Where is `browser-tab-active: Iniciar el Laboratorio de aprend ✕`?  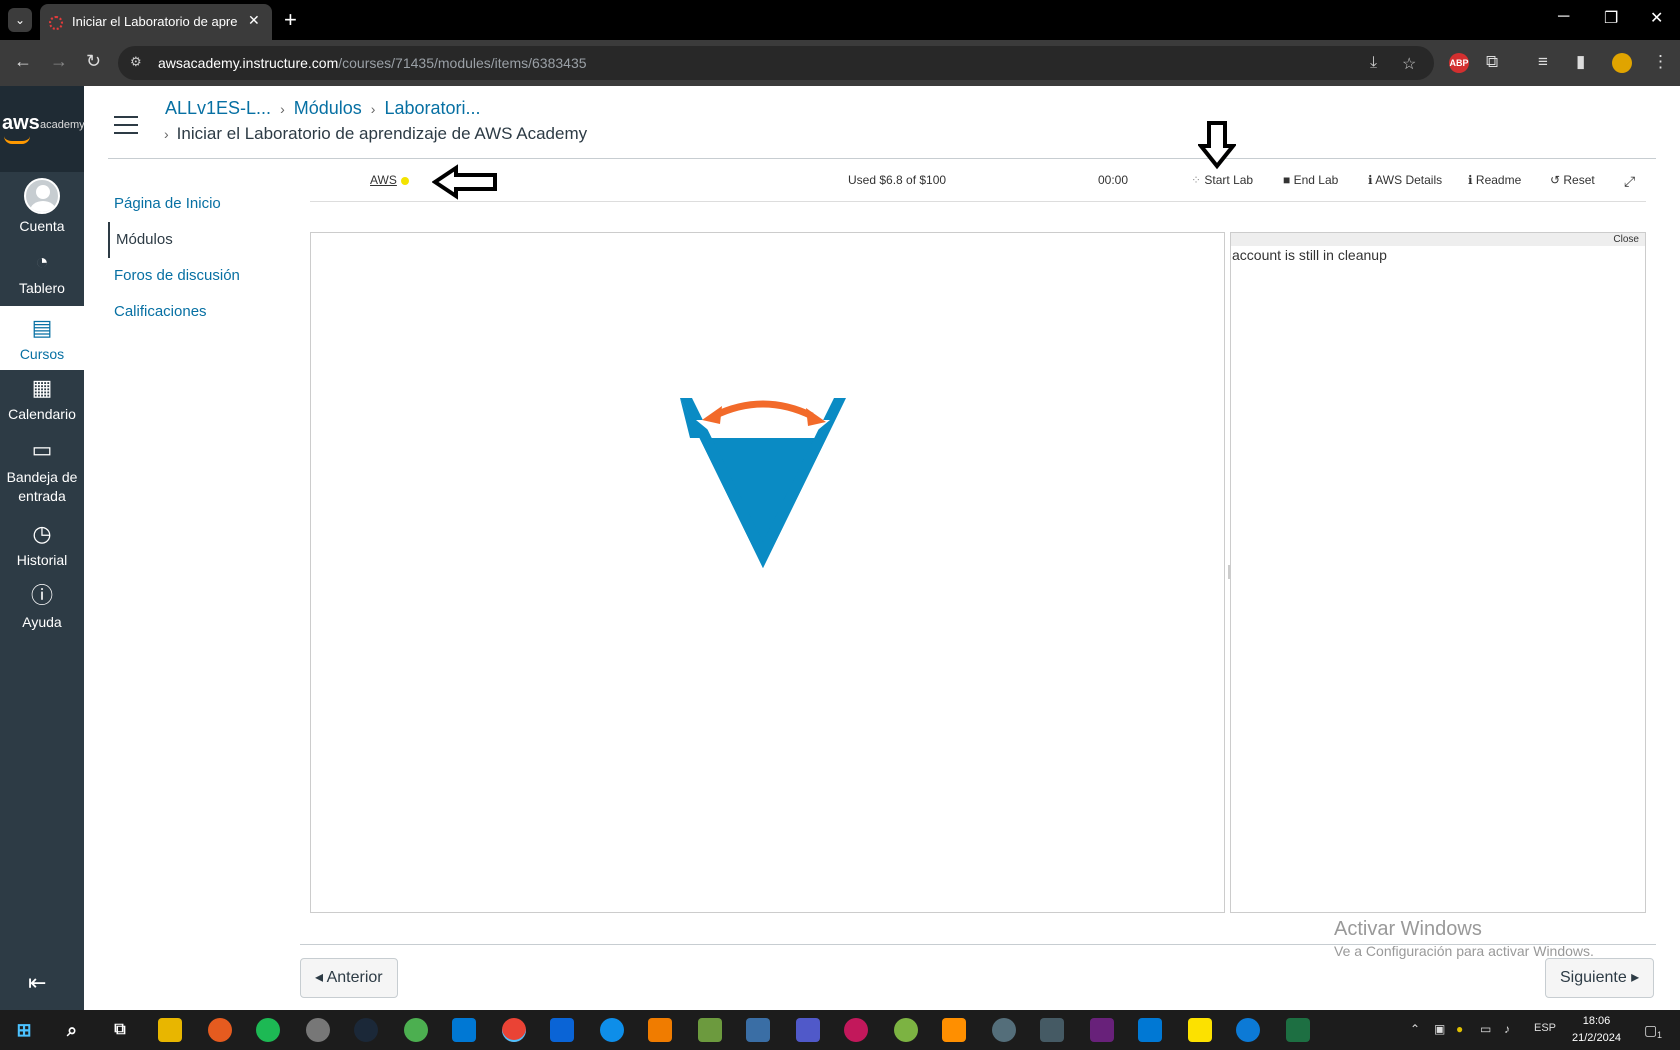 browser-tab-active: Iniciar el Laboratorio de aprend ✕ is located at coordinates (156, 22).